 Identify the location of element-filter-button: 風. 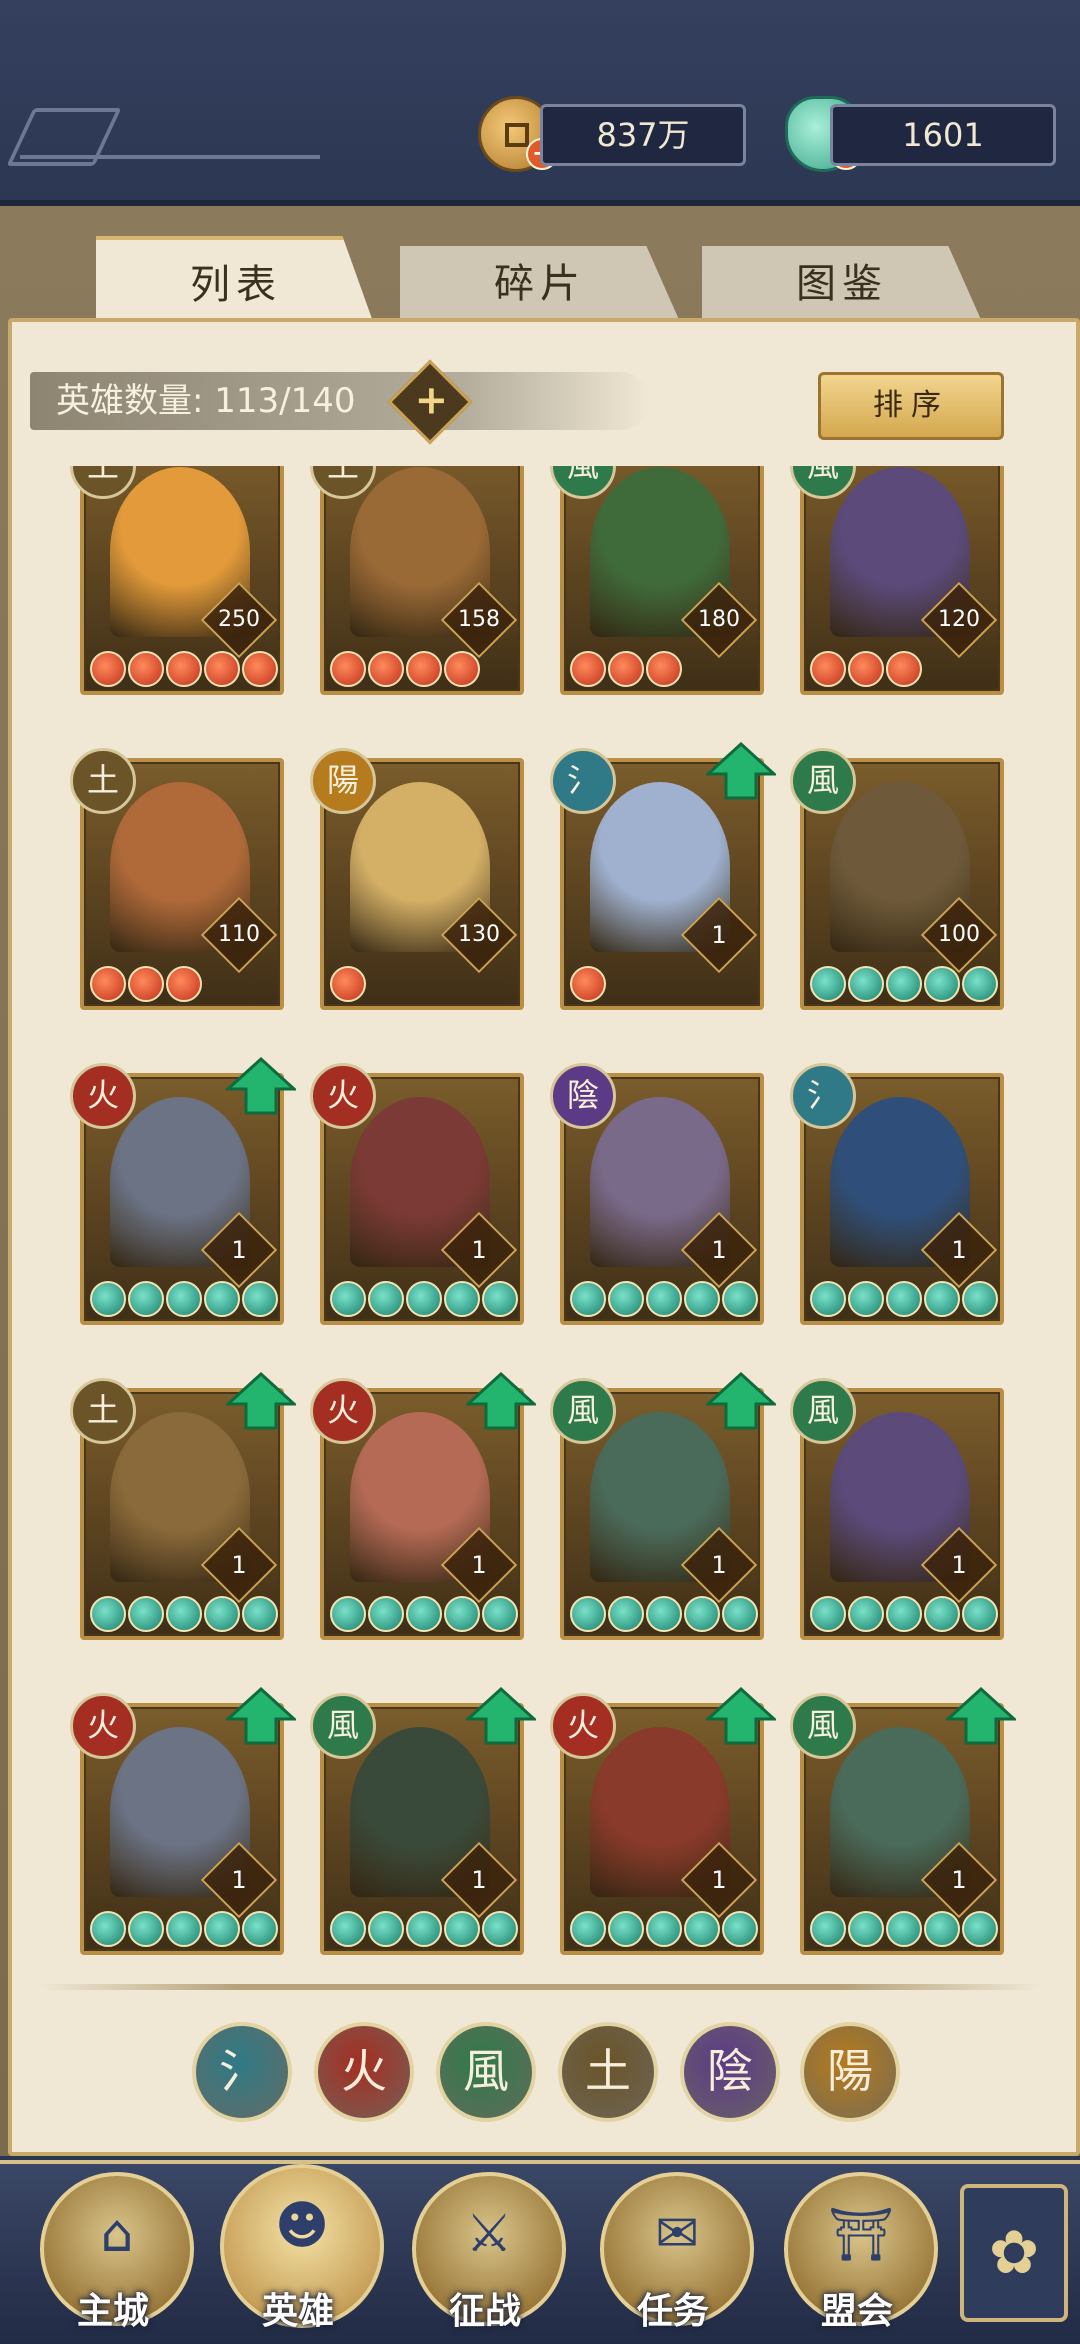
(486, 2072).